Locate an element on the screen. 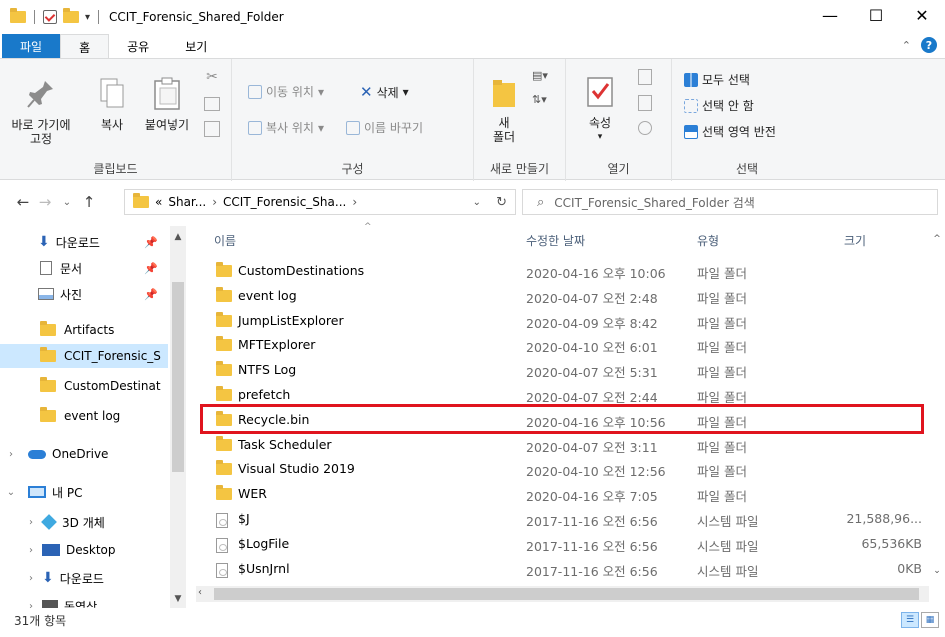  table-row: $LogFile 2017-11-16 오전 6:56 시스템 파일 65,536KB is located at coordinates (561, 543).